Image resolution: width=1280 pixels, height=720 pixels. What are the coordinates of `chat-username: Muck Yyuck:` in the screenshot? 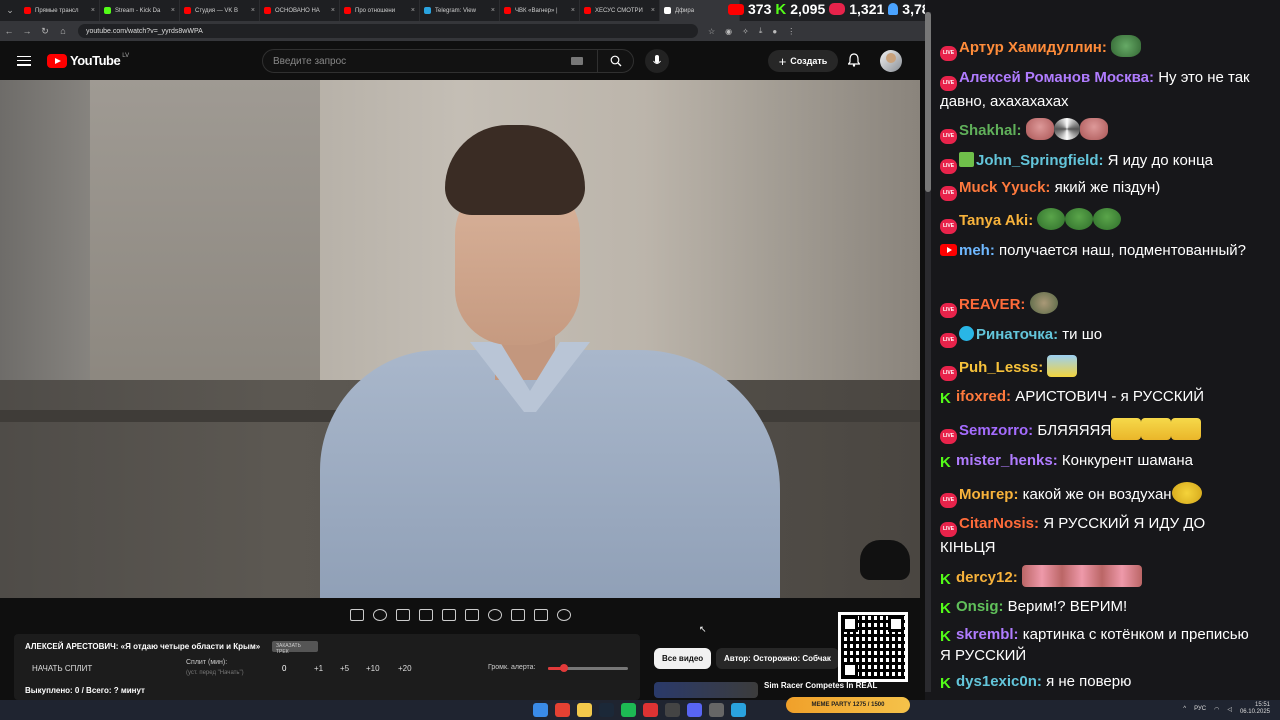 It's located at (1004, 187).